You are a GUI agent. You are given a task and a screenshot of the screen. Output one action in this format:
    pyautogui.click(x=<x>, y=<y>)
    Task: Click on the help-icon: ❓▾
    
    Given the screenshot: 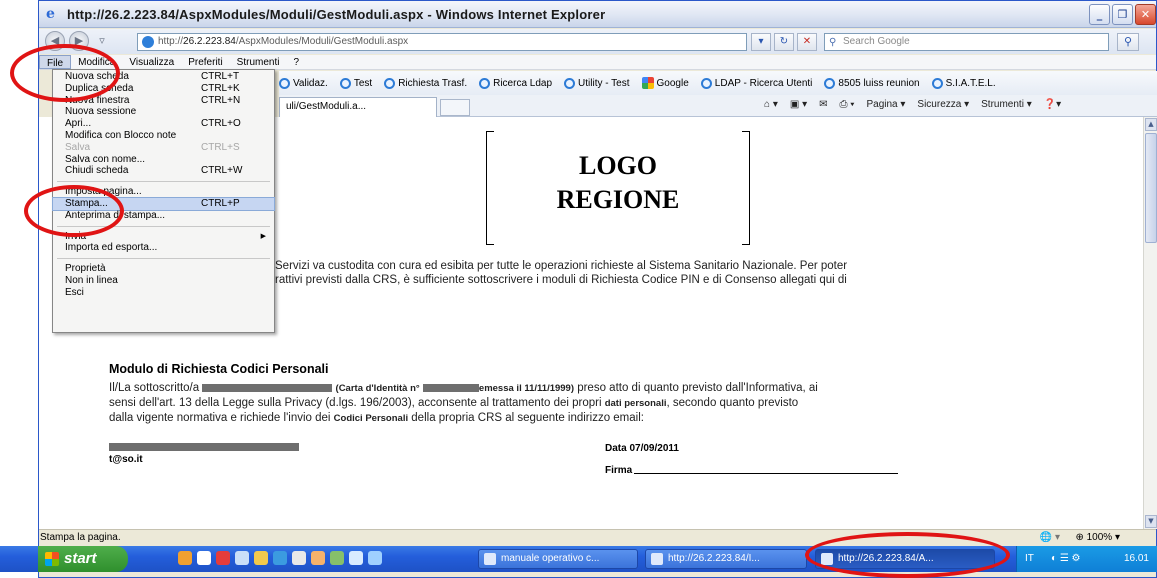 What is the action you would take?
    pyautogui.click(x=1052, y=104)
    